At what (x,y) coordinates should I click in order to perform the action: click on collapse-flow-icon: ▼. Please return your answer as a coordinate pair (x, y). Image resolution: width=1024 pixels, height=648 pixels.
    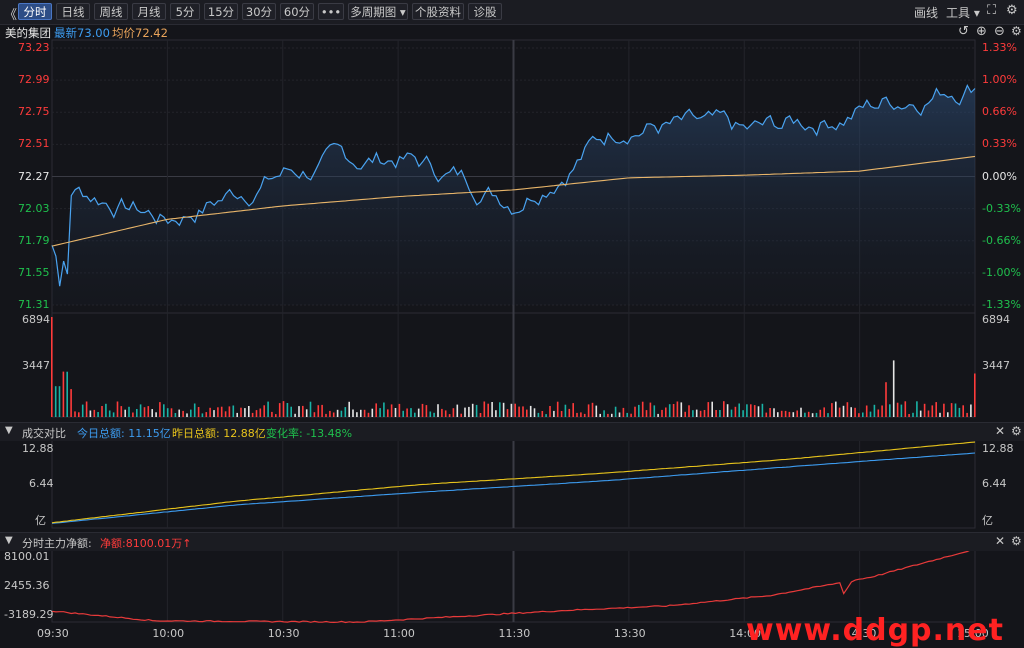
    Looking at the image, I should click on (9, 540).